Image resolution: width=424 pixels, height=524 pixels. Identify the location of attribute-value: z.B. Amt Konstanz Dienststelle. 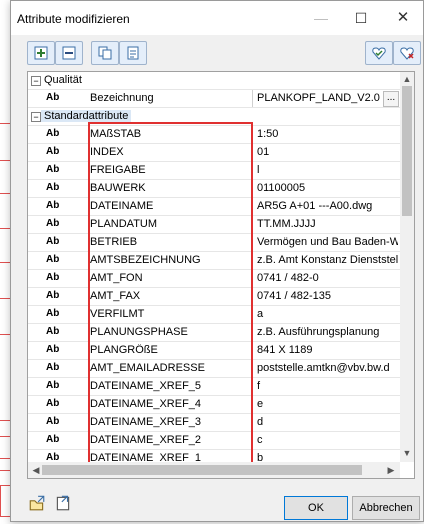
(327, 260).